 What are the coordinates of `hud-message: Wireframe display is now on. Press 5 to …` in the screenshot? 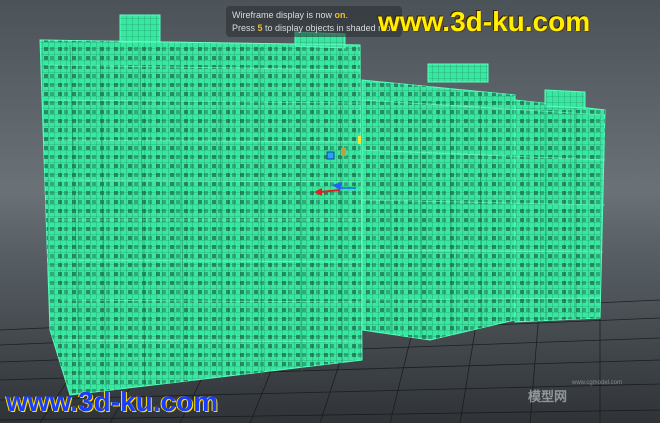 It's located at (314, 21).